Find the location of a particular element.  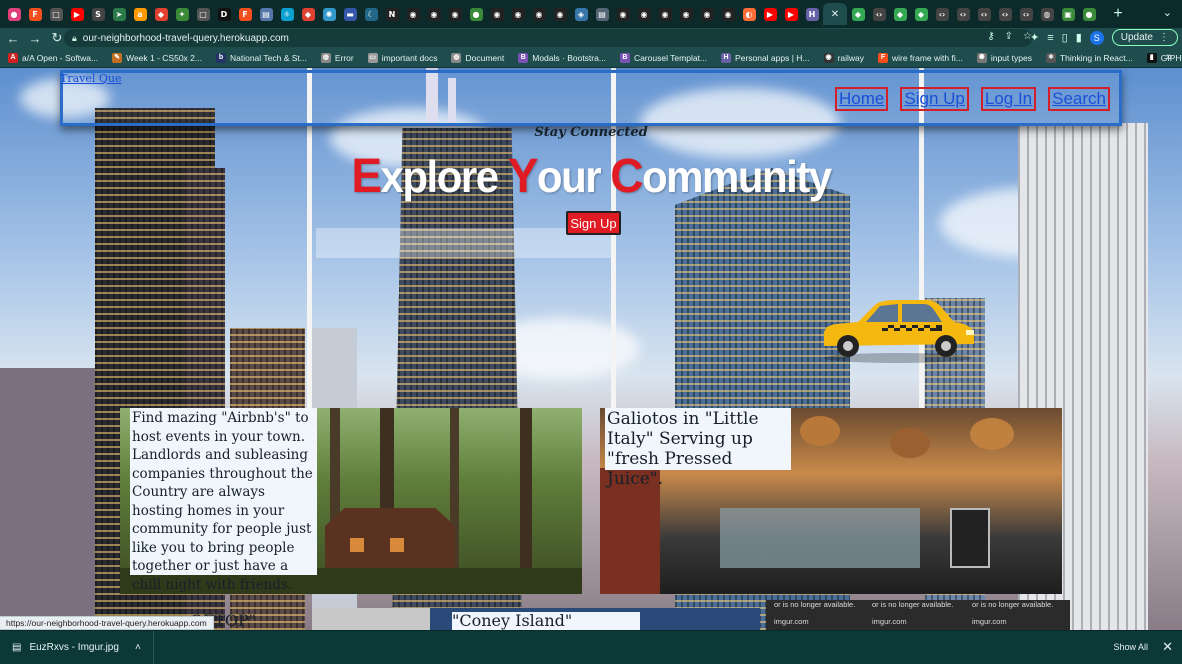

key-icon: ⚷ is located at coordinates (990, 36).